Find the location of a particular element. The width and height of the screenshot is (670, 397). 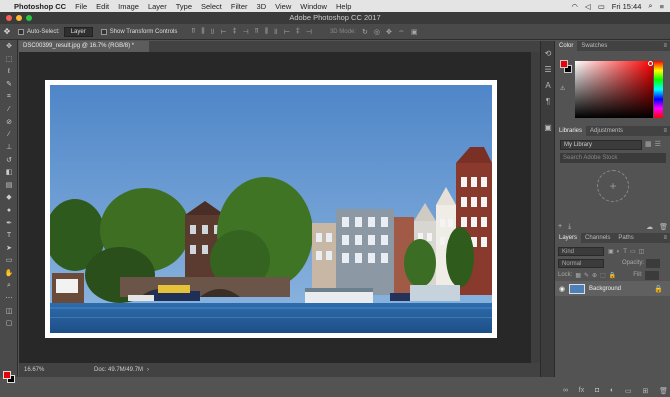

gradient-tool-icon: ▤ is located at coordinates (9, 185).